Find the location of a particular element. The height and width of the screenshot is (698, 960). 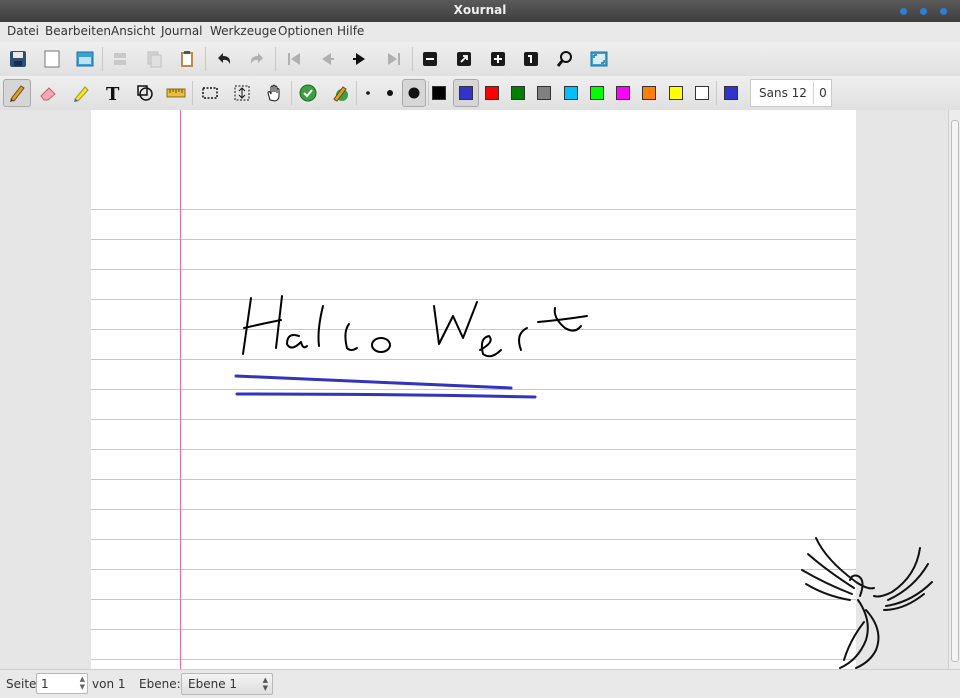

layer-combo: Ebene 1 ▲ ▼ is located at coordinates (227, 684).